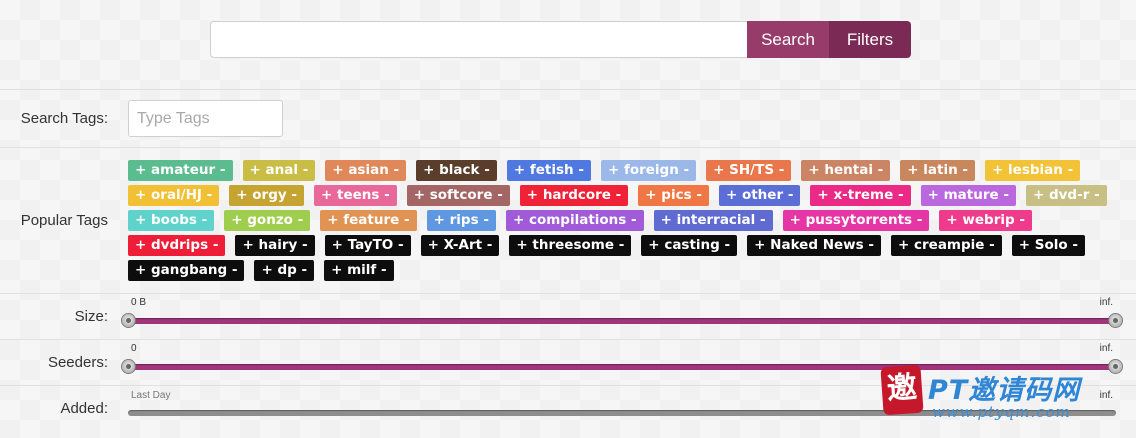 The height and width of the screenshot is (438, 1136). What do you see at coordinates (870, 39) in the screenshot?
I see `filters-button: Filters` at bounding box center [870, 39].